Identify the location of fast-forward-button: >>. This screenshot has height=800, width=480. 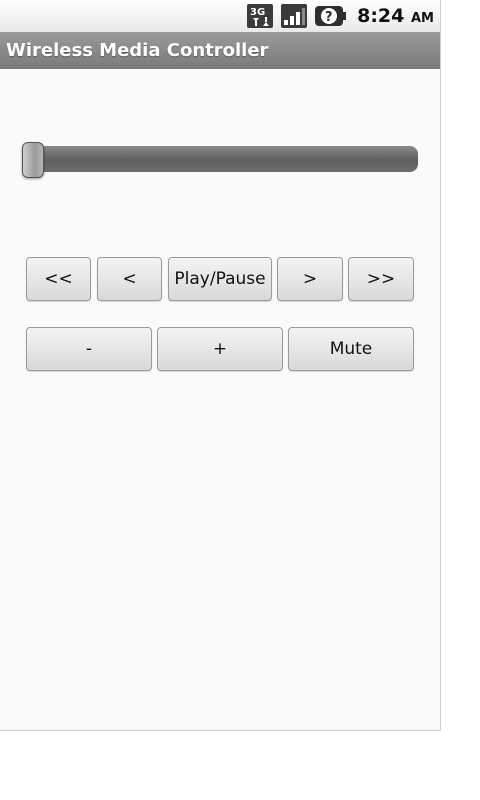
(381, 279).